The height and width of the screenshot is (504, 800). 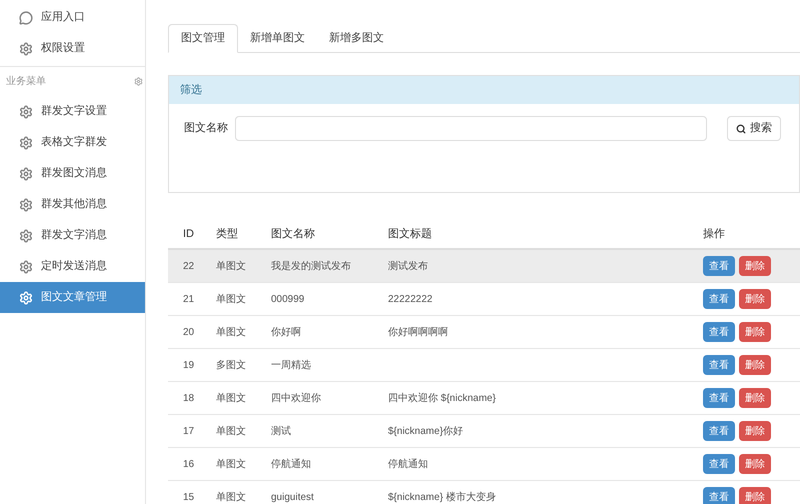 I want to click on panel-title: 筛选, so click(x=191, y=90).